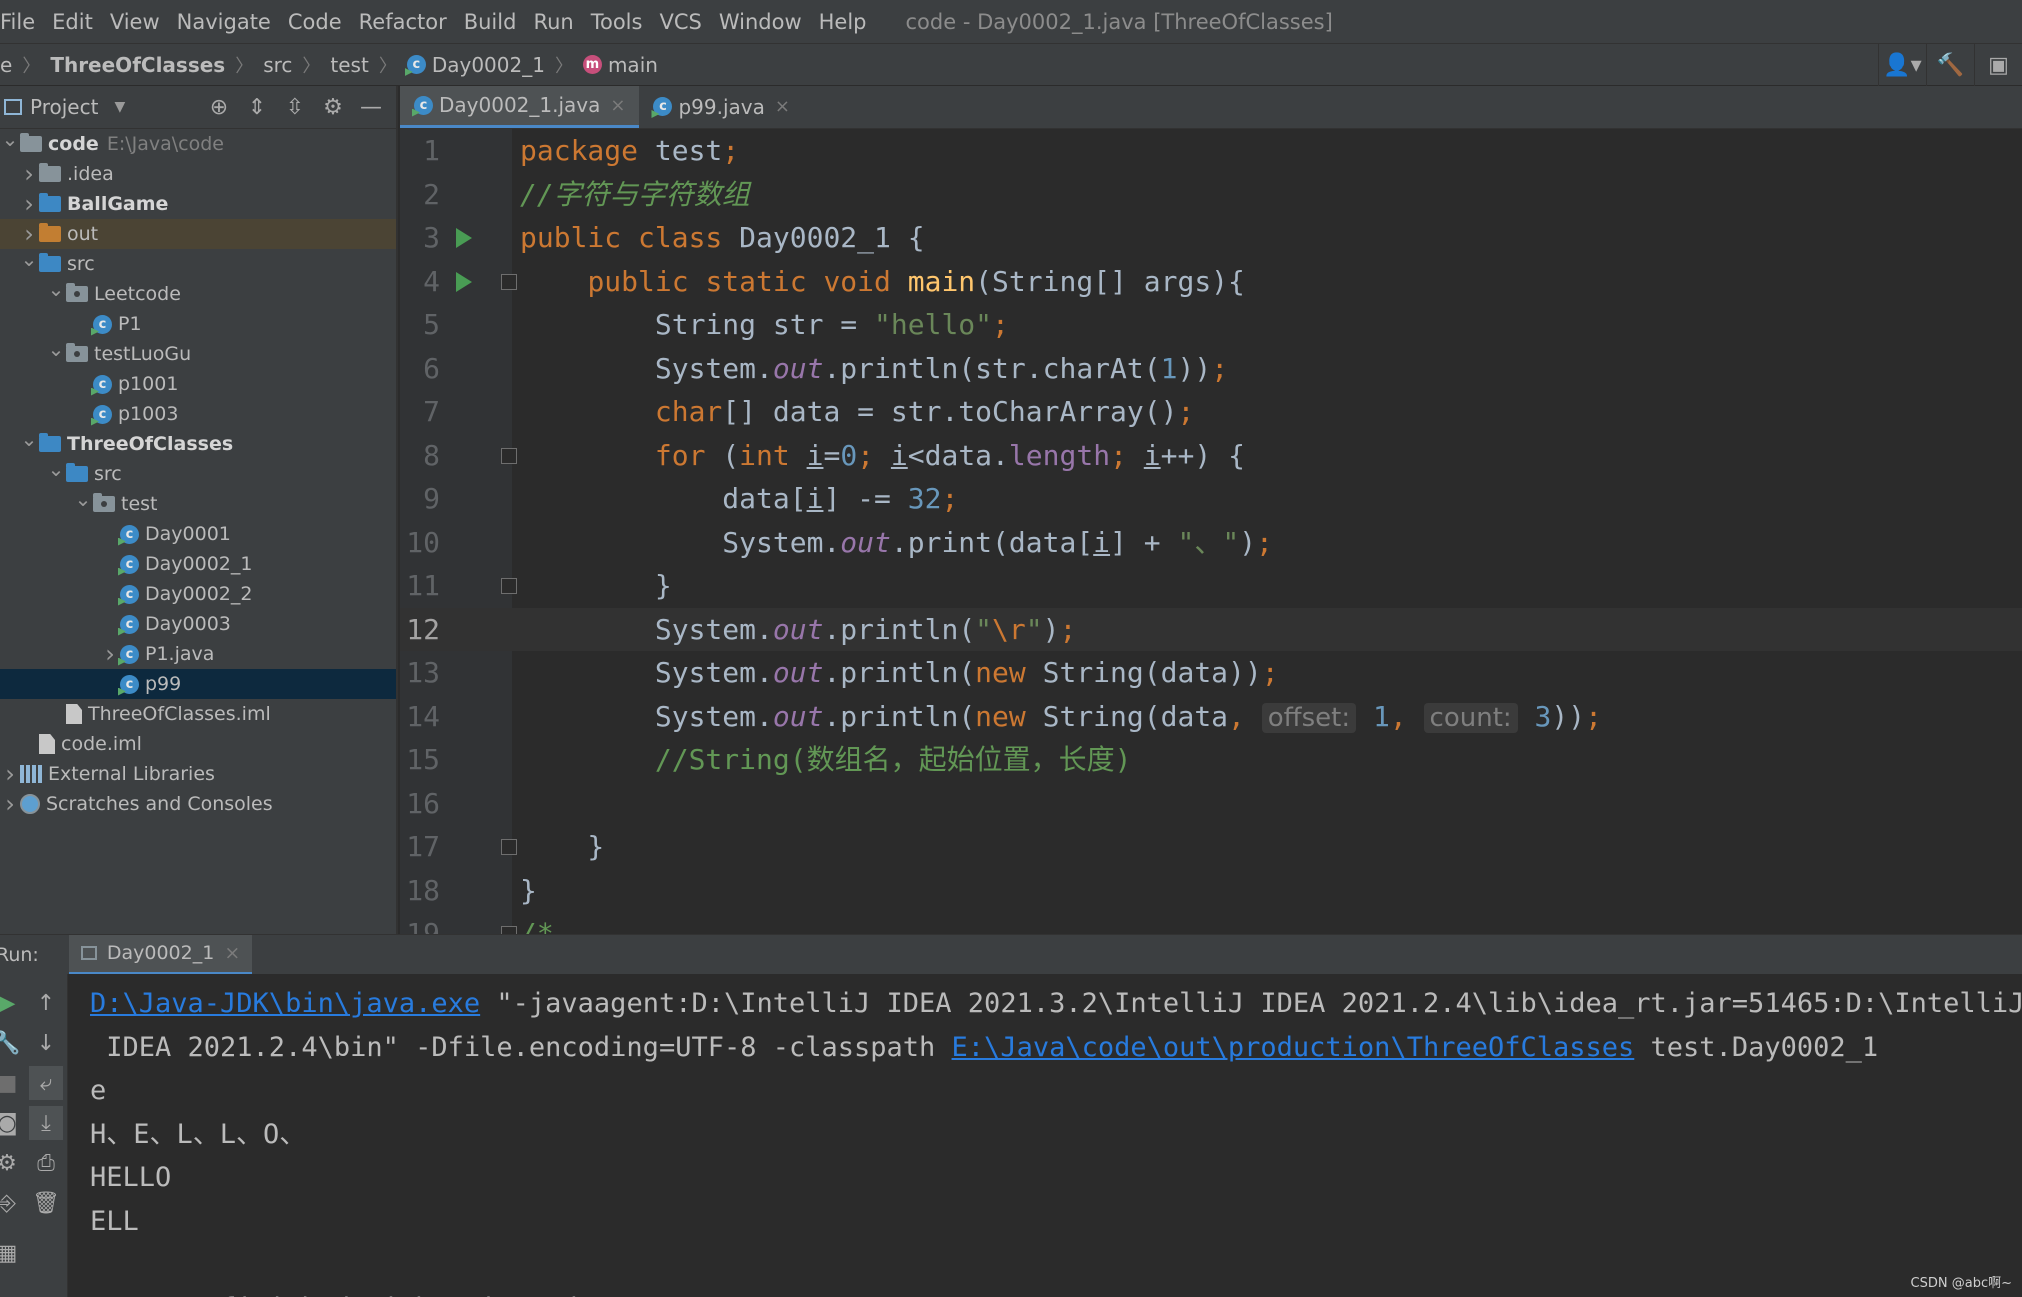 This screenshot has width=2022, height=1297. What do you see at coordinates (1902, 65) in the screenshot?
I see `user-account-icon: 👤▾` at bounding box center [1902, 65].